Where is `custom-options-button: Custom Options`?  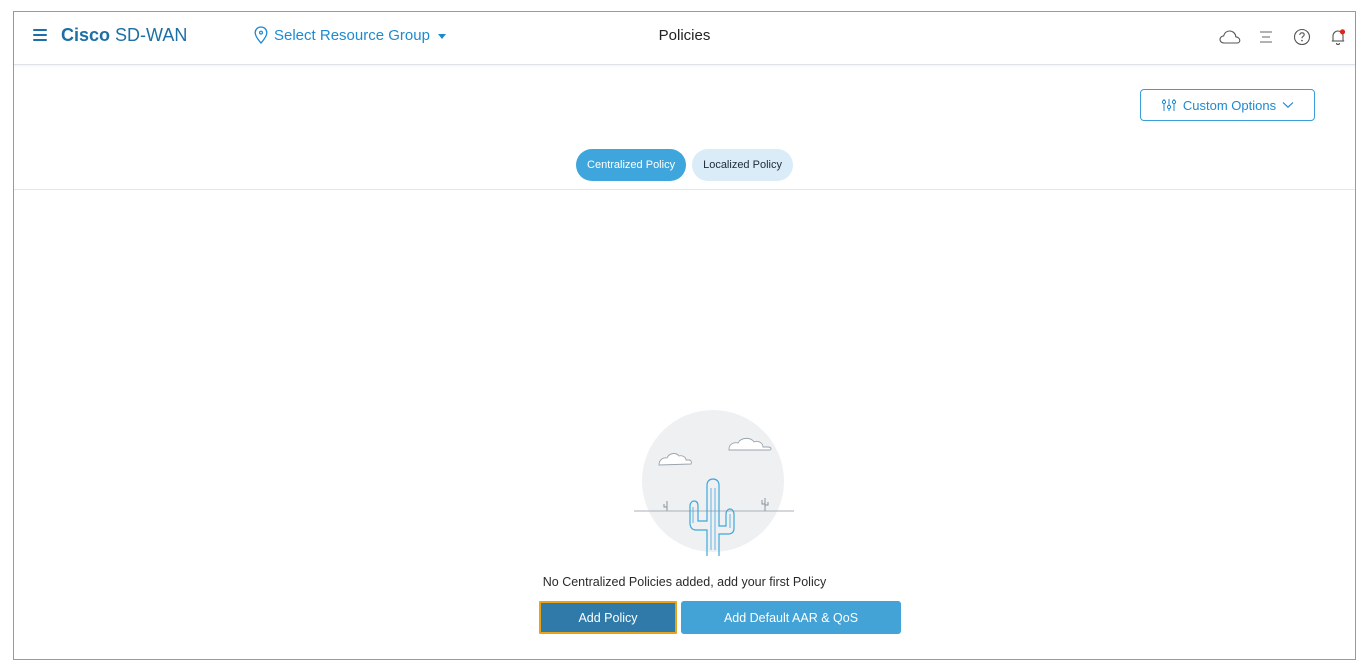 custom-options-button: Custom Options is located at coordinates (1227, 105).